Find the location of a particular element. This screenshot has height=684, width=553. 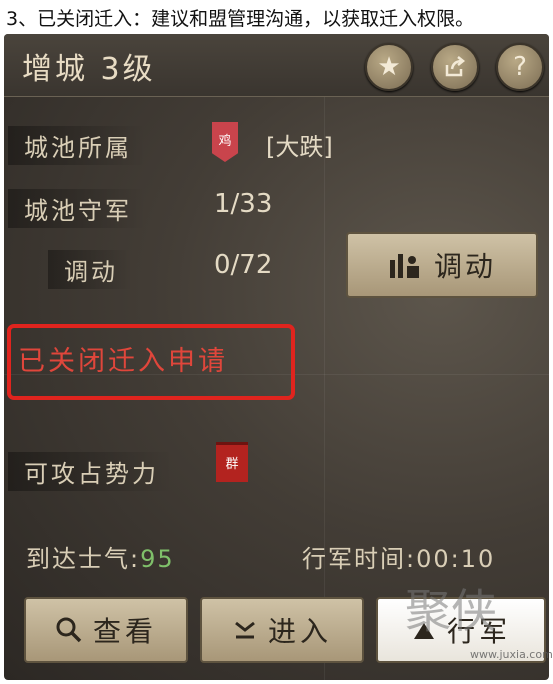

mobilize-value: 0/72 is located at coordinates (243, 265).